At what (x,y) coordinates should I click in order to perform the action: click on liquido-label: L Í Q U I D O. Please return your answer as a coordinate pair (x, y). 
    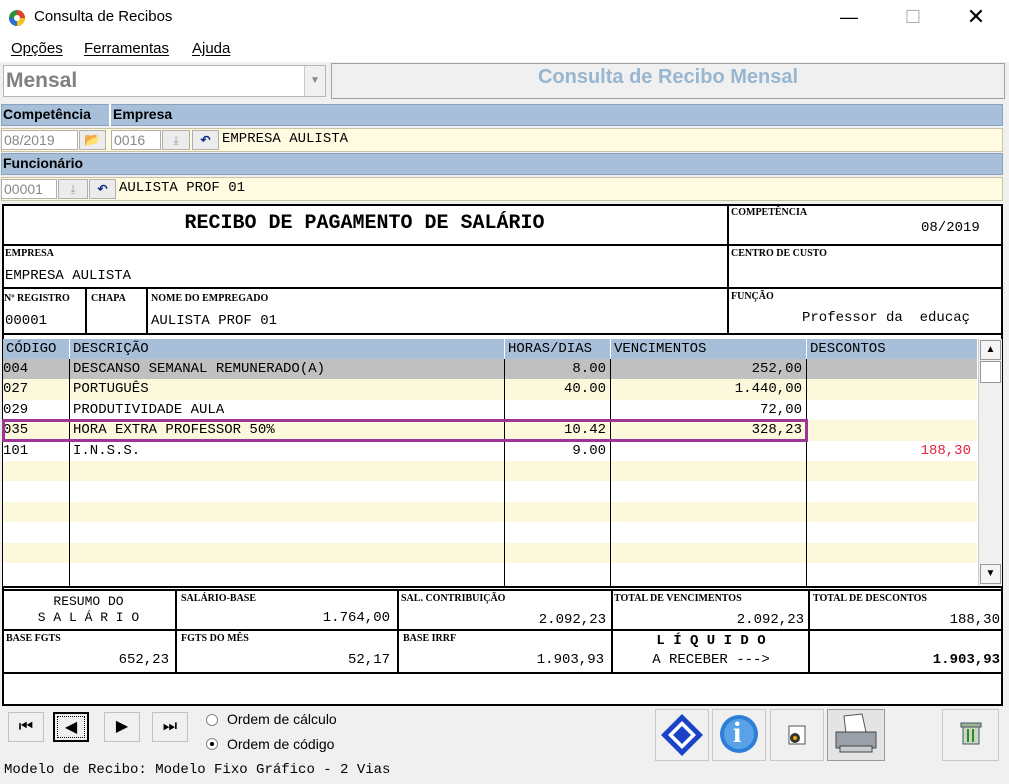
    Looking at the image, I should click on (711, 641).